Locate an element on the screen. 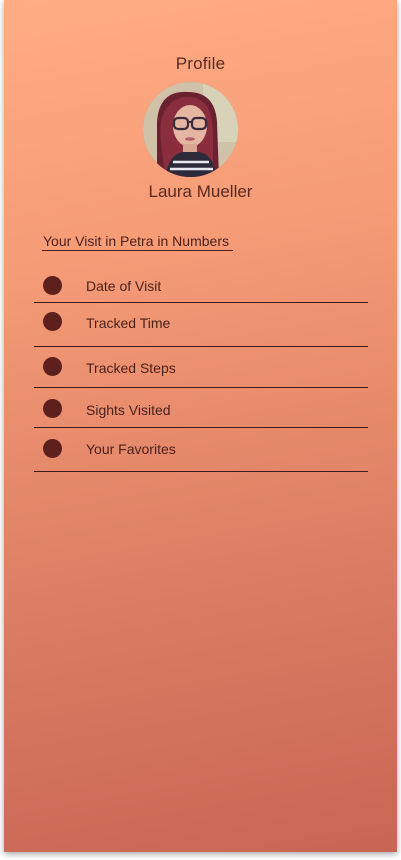  stat-label: Your Favorites is located at coordinates (131, 449).